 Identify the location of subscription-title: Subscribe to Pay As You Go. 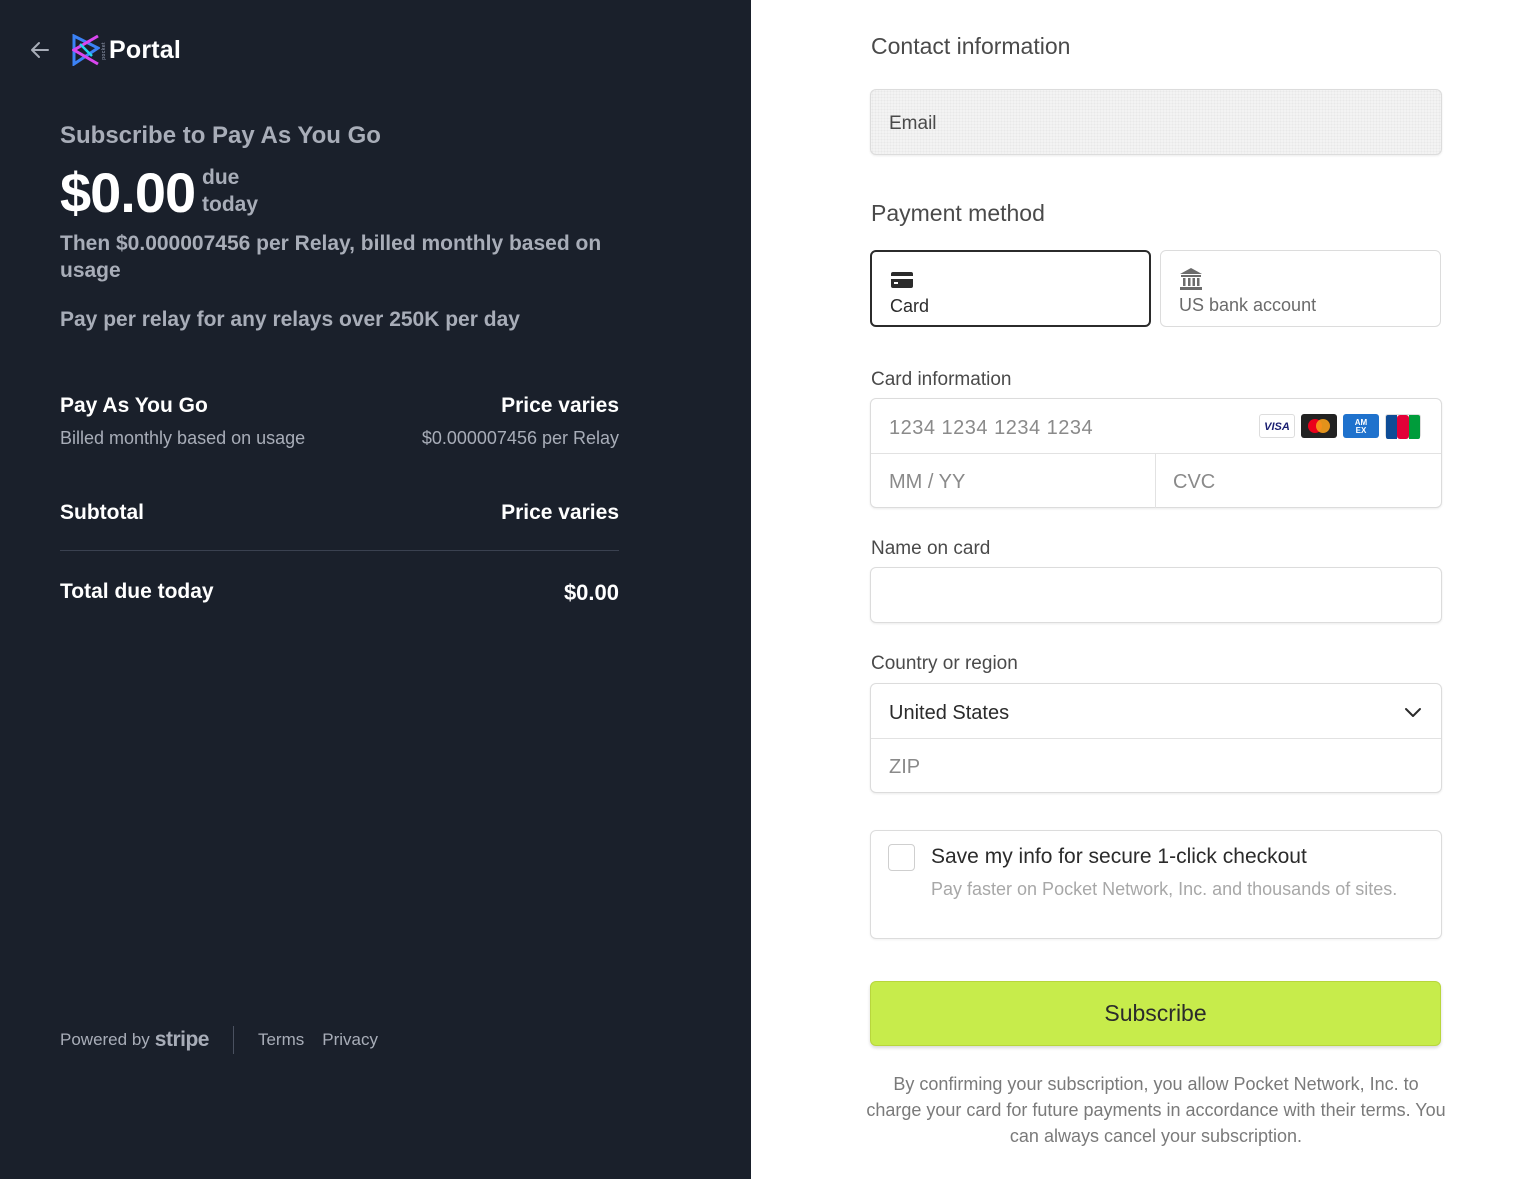
(220, 135).